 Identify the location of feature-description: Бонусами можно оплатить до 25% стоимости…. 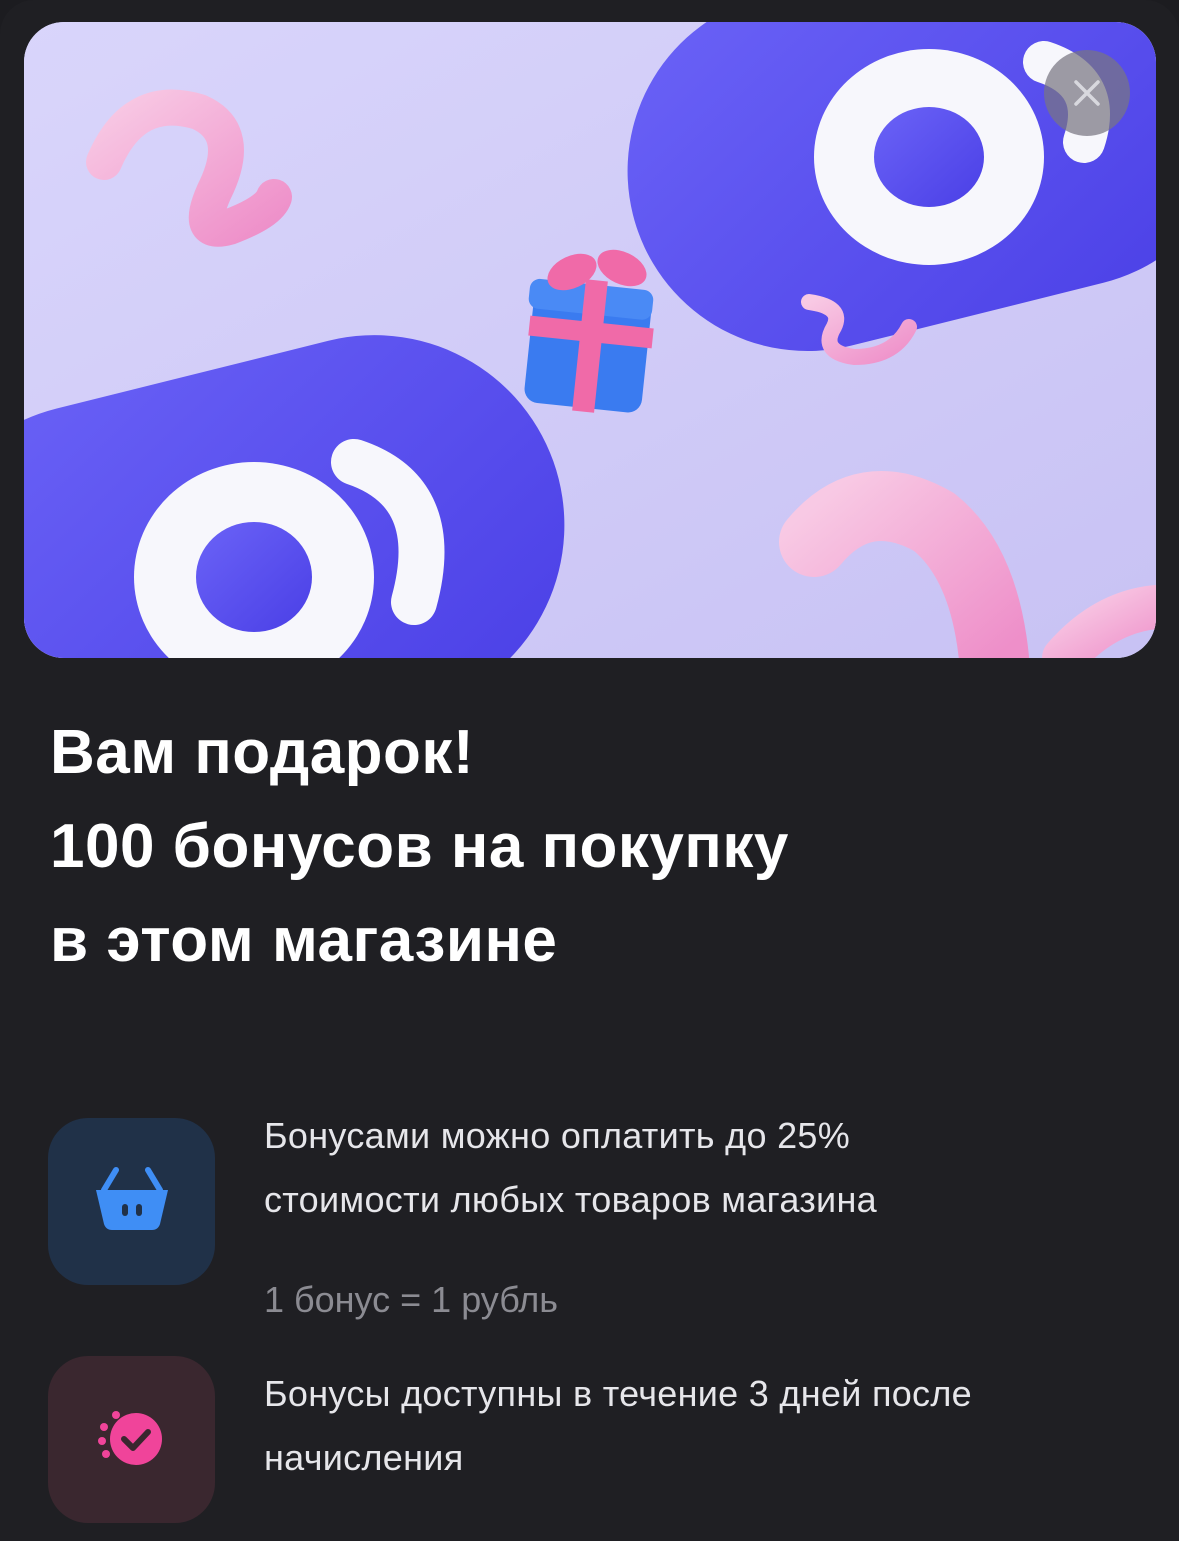
(714, 1168).